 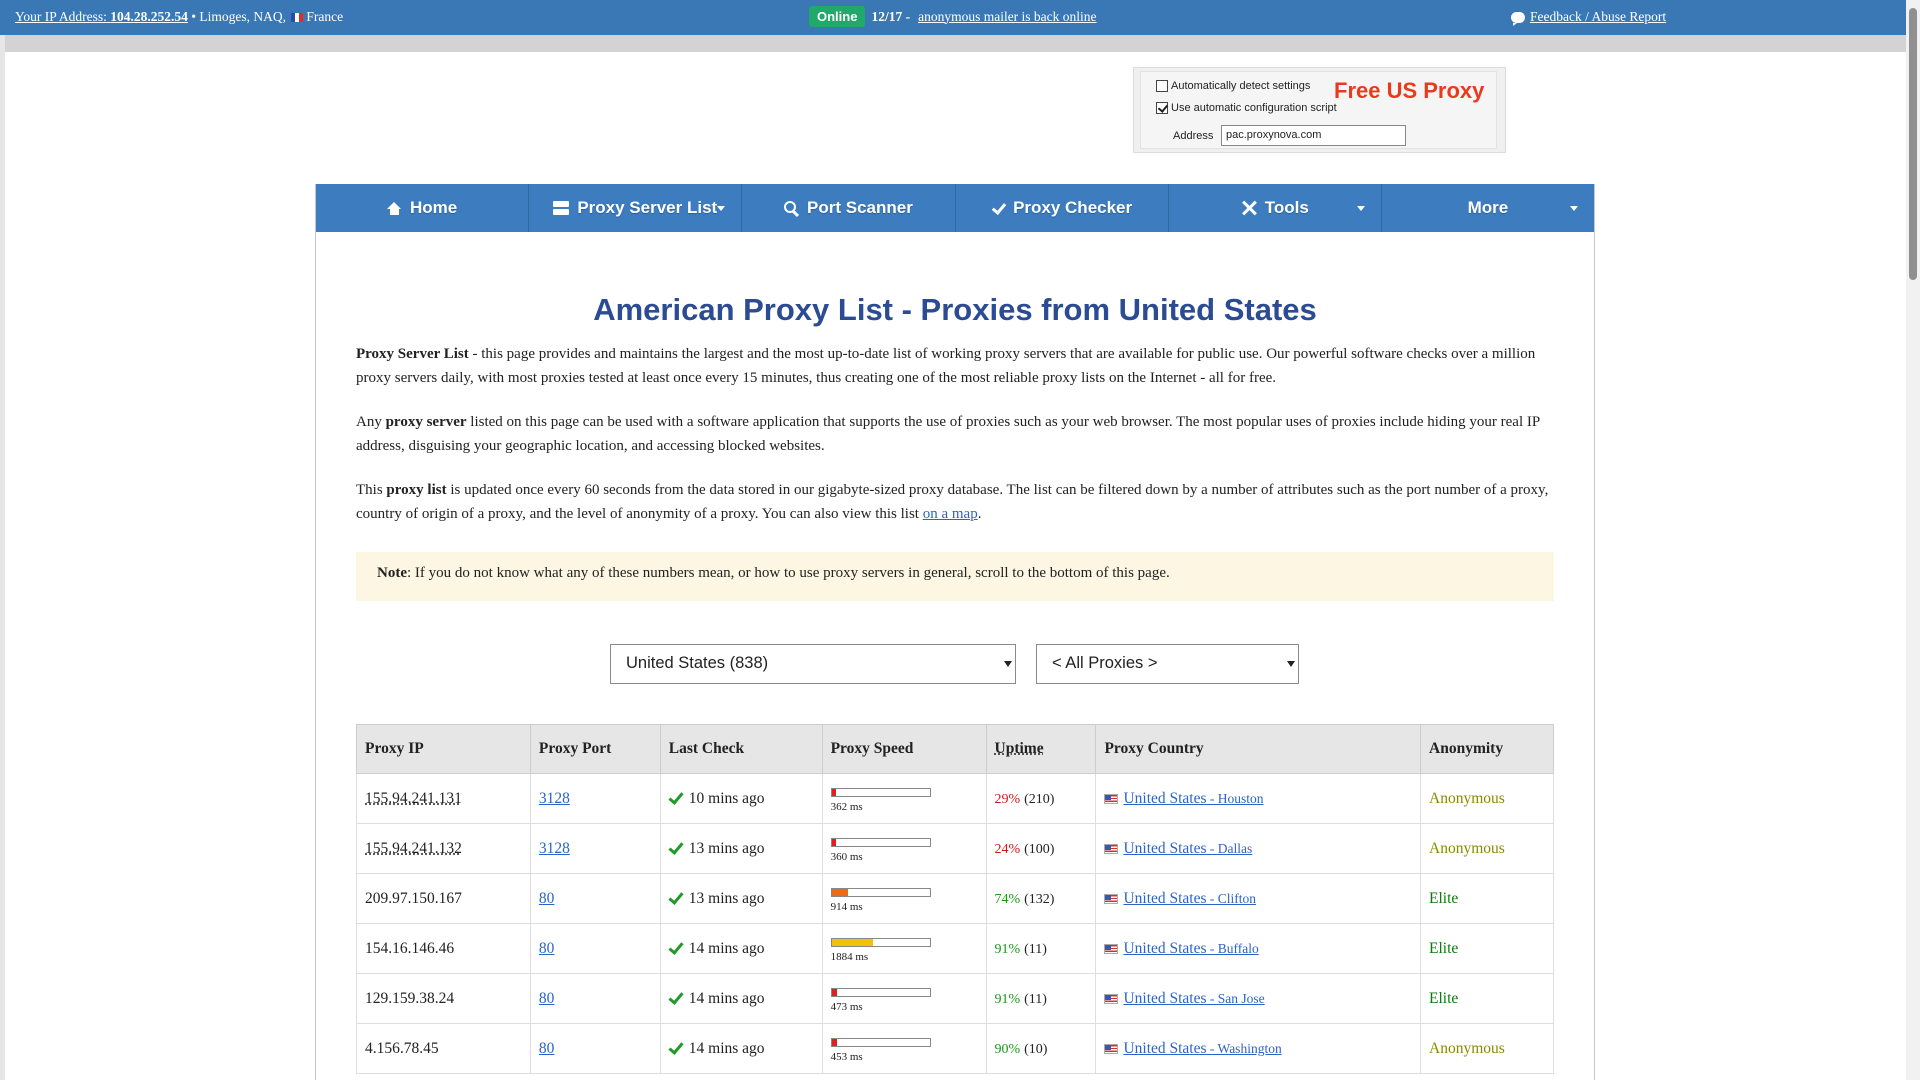 What do you see at coordinates (741, 948) in the screenshot?
I see `last-check-cell: 14 mins ago` at bounding box center [741, 948].